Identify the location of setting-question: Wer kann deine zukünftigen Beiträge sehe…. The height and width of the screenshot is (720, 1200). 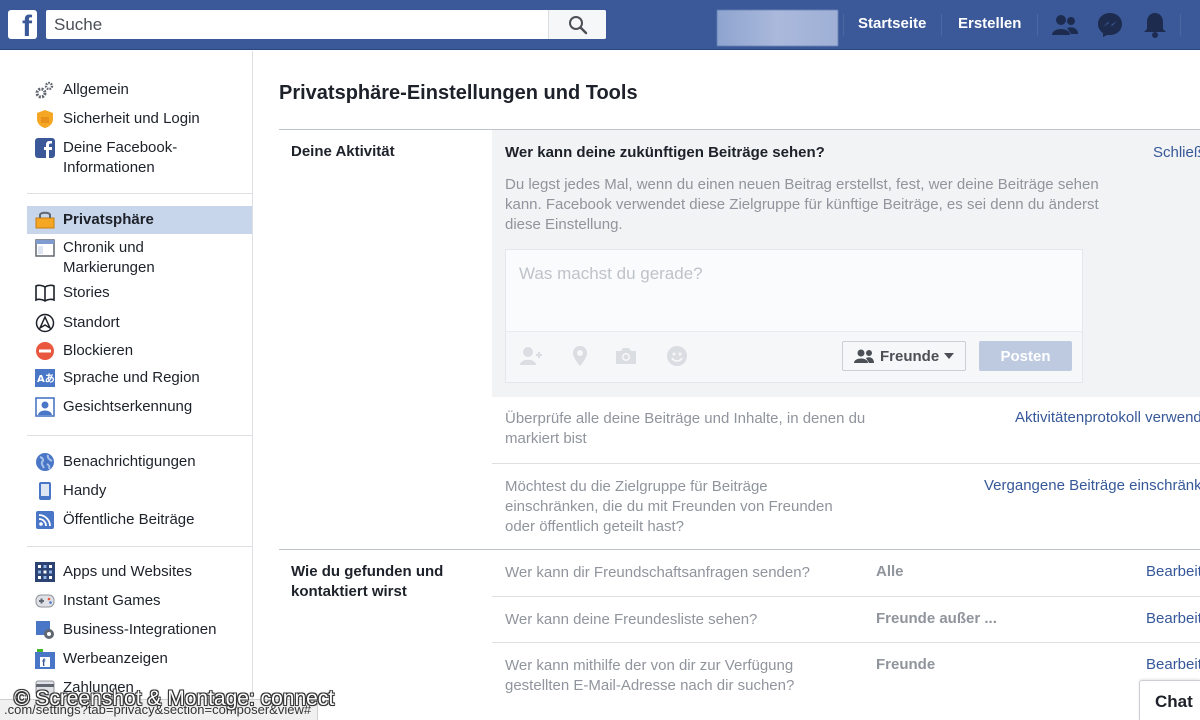
(665, 152).